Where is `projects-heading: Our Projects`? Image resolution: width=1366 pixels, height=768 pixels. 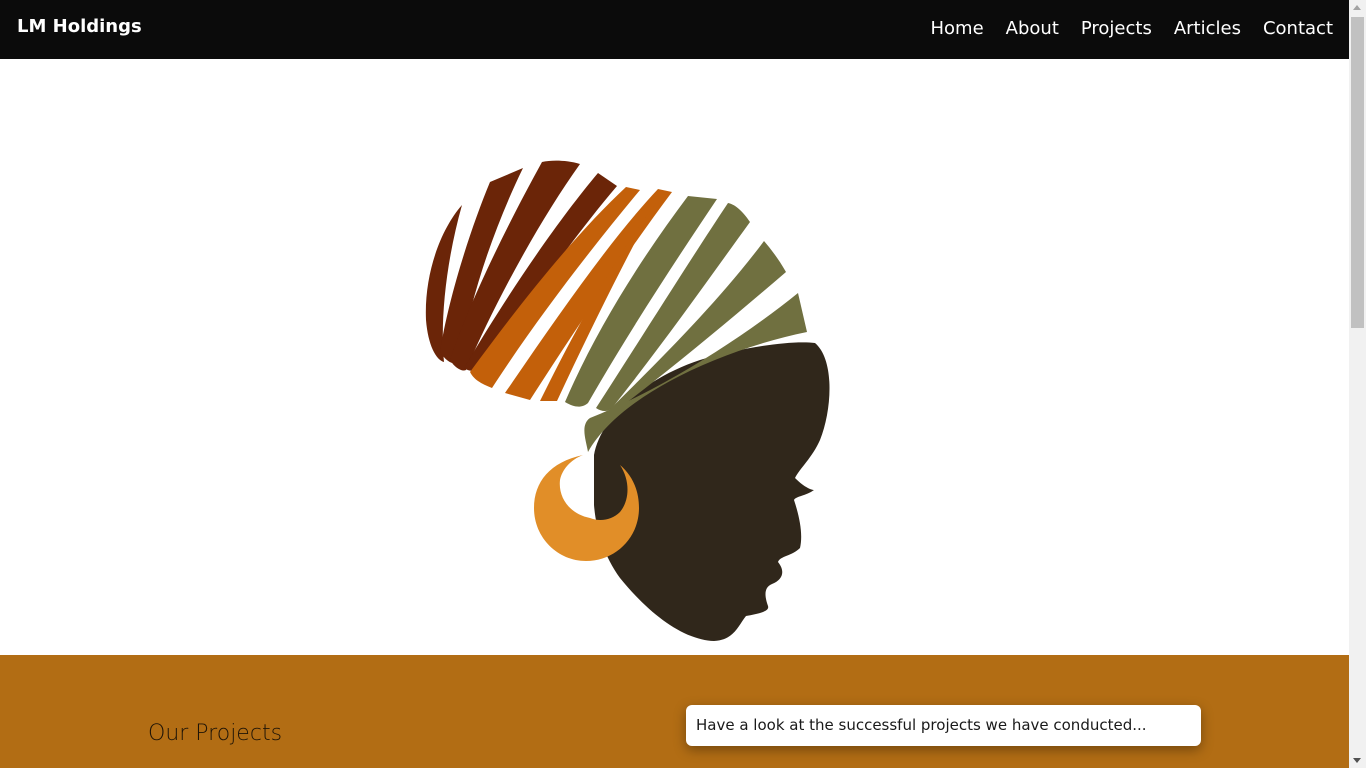 projects-heading: Our Projects is located at coordinates (215, 733).